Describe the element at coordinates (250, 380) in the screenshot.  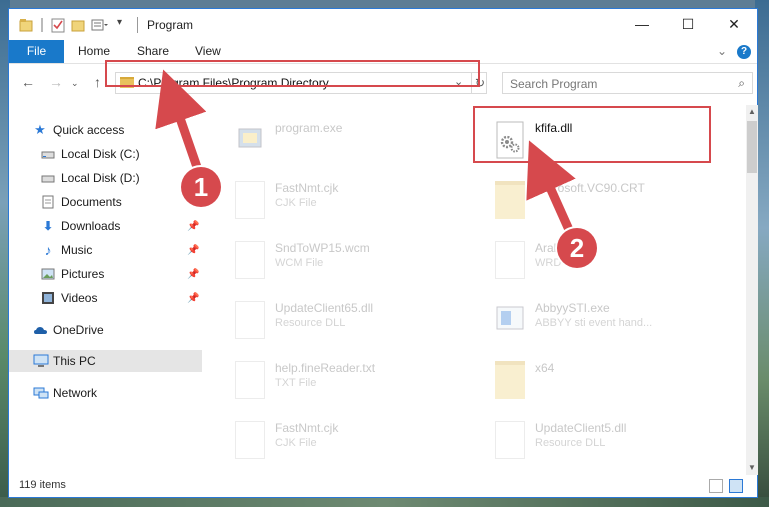
I see `text-file-icon` at that location.